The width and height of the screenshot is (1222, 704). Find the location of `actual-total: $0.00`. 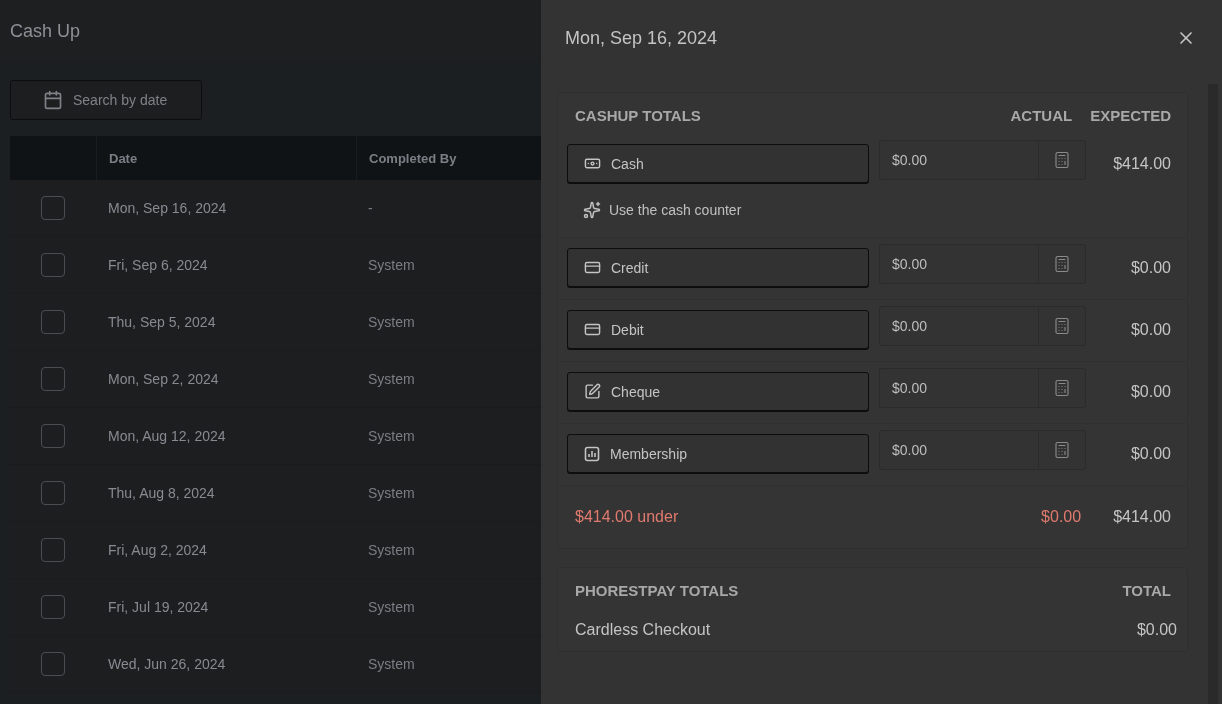

actual-total: $0.00 is located at coordinates (1061, 517).